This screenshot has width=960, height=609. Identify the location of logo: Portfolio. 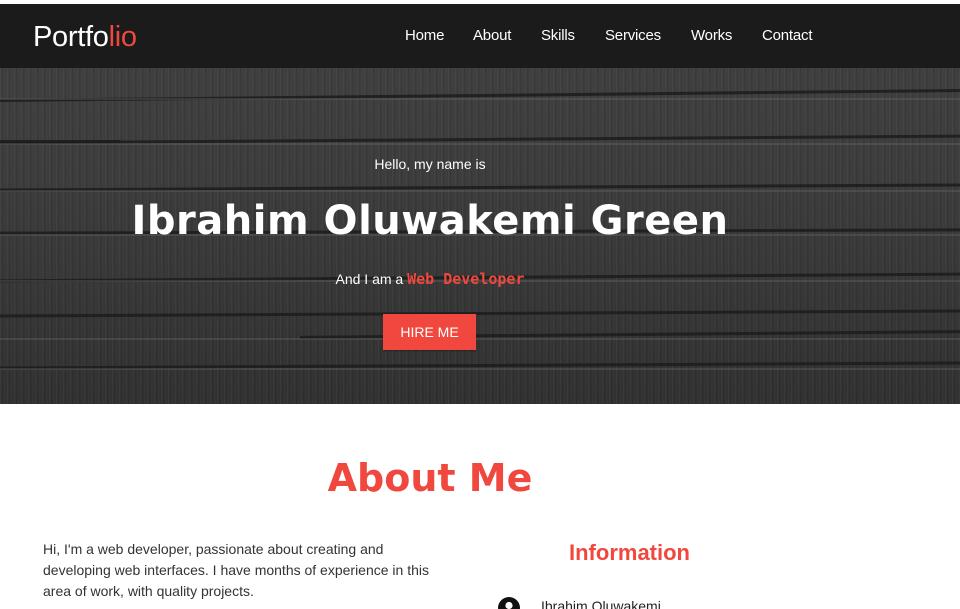
(85, 37).